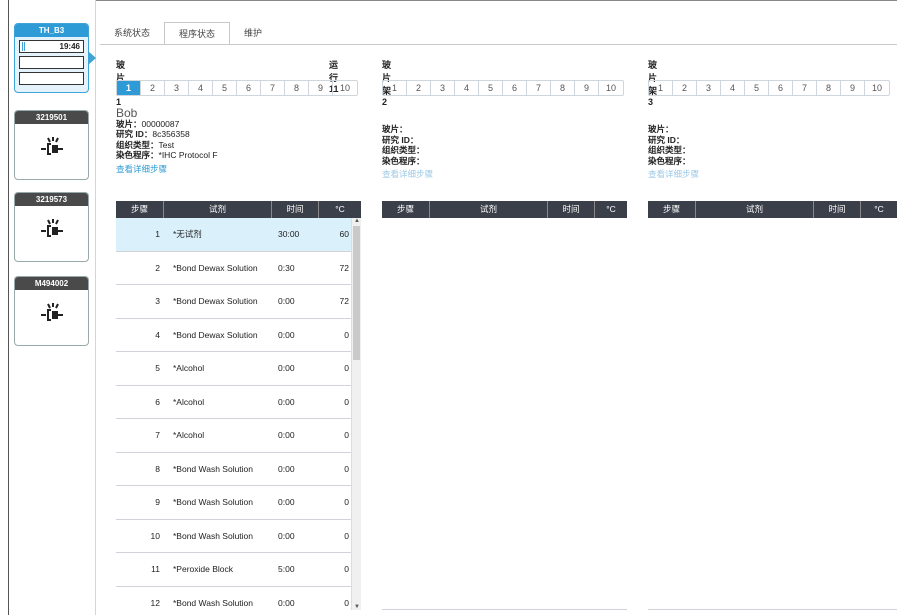 Image resolution: width=897 pixels, height=615 pixels. I want to click on cell-step: 10, so click(155, 535).